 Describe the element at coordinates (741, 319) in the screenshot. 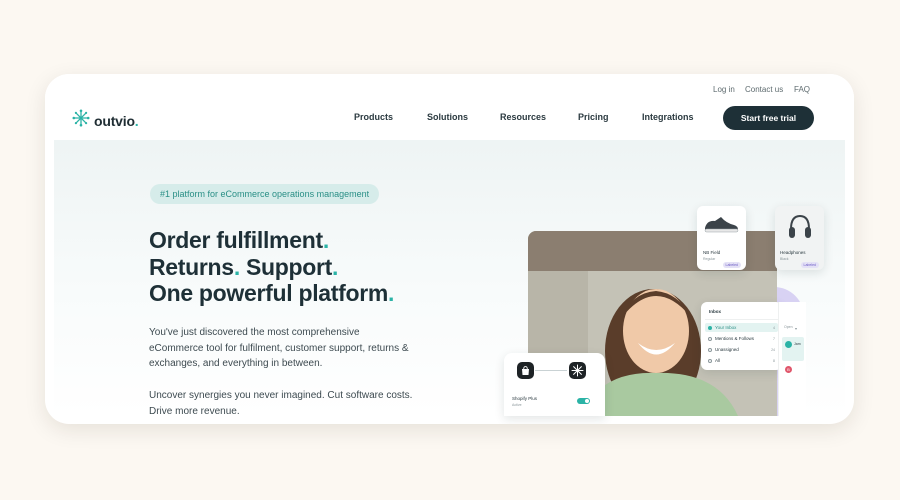

I see `divider` at that location.